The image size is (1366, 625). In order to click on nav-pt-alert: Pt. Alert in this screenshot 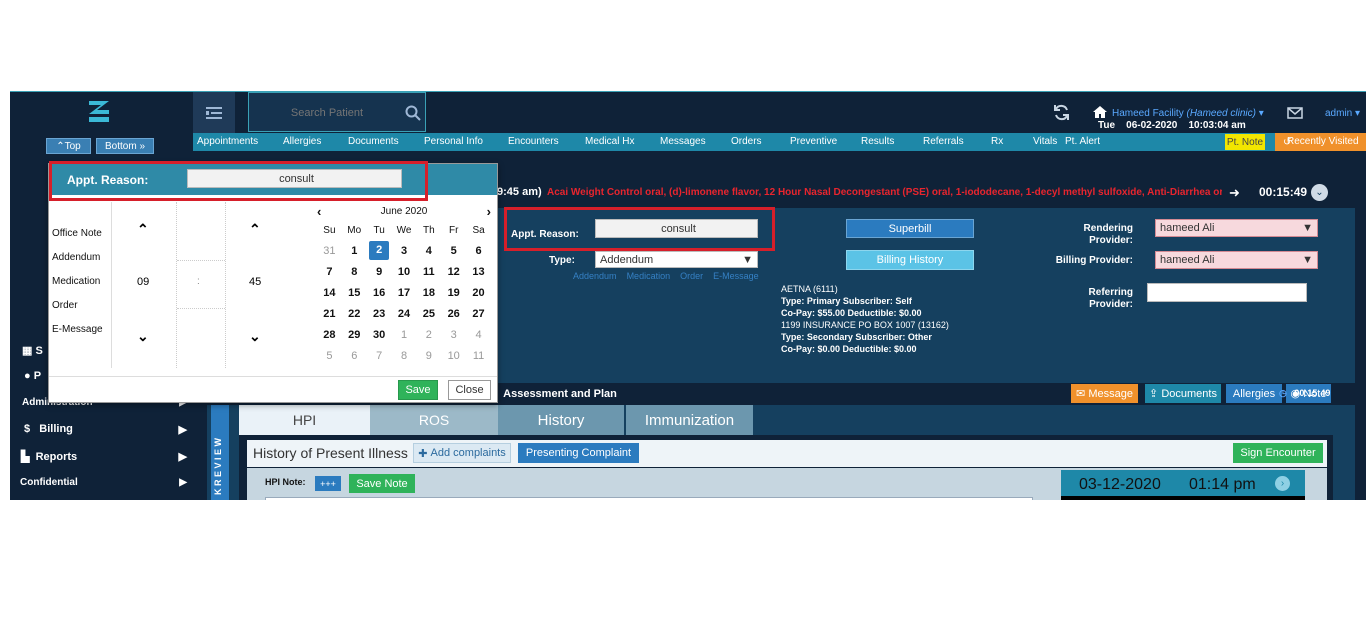, I will do `click(1082, 141)`.